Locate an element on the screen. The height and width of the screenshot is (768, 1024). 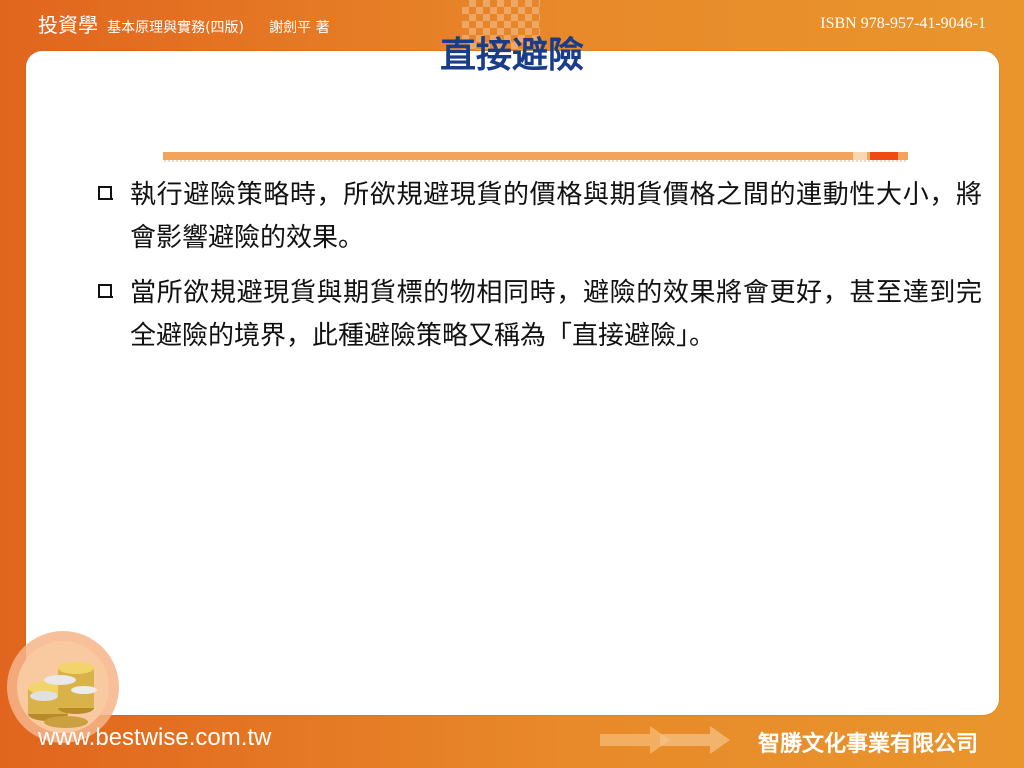
footer-url: www.bestwise.com.tw is located at coordinates (155, 737).